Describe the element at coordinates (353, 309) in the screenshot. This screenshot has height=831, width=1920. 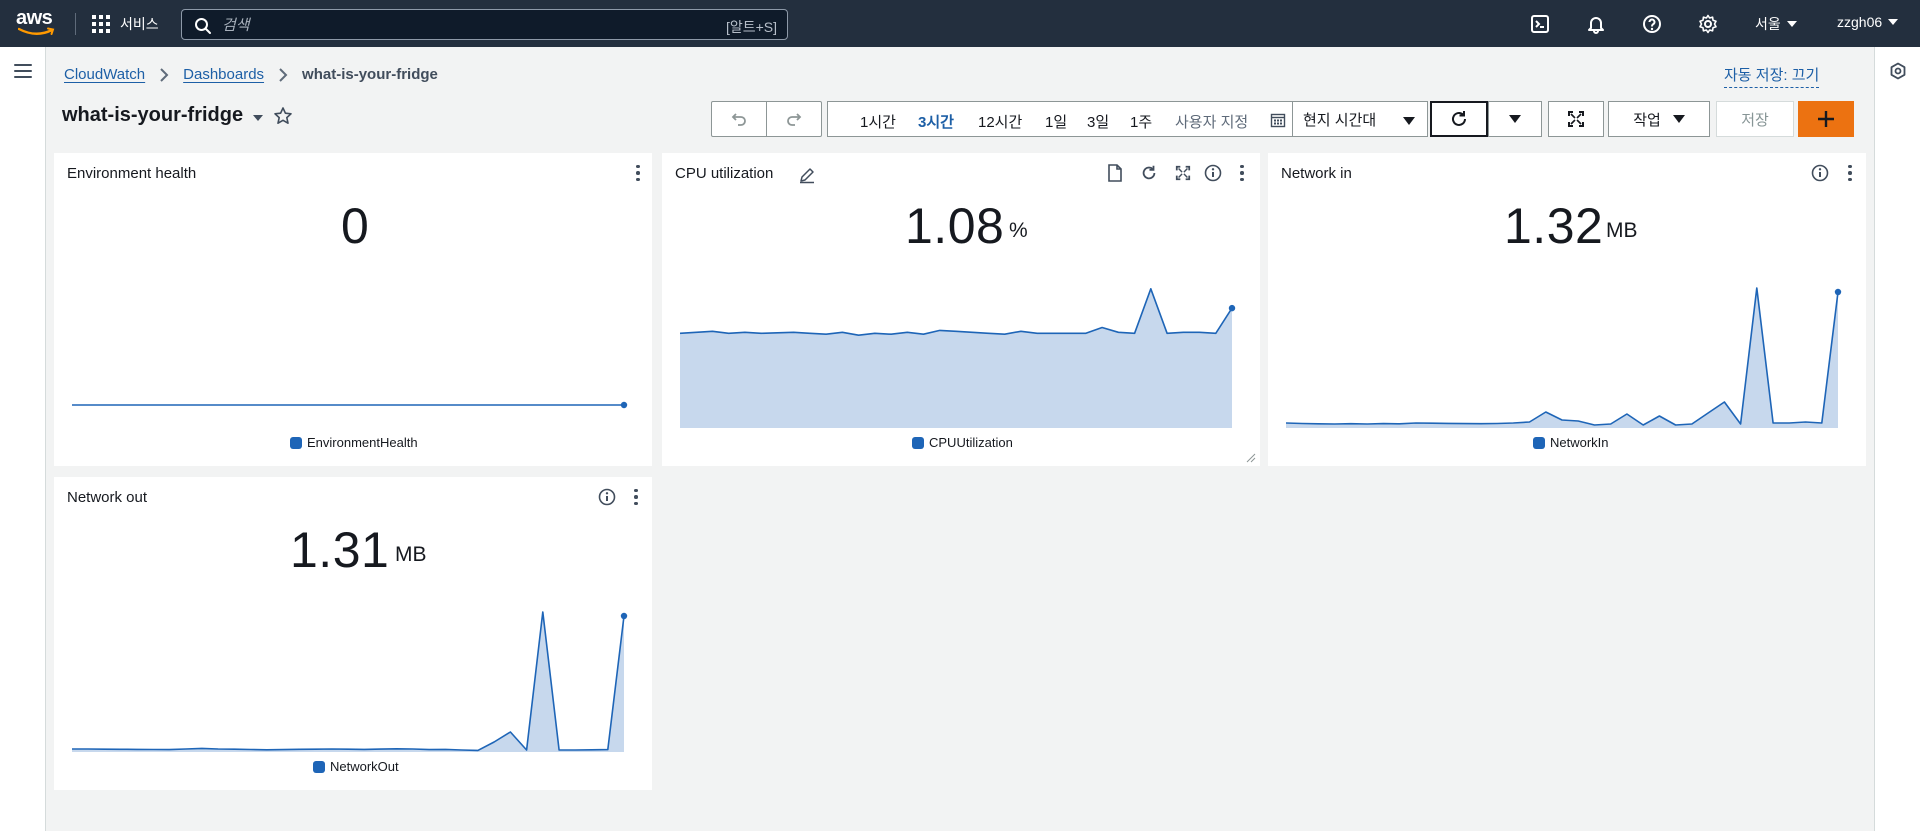
I see `widget-environment-health: Environment health 0 EnvironmentHealth` at that location.